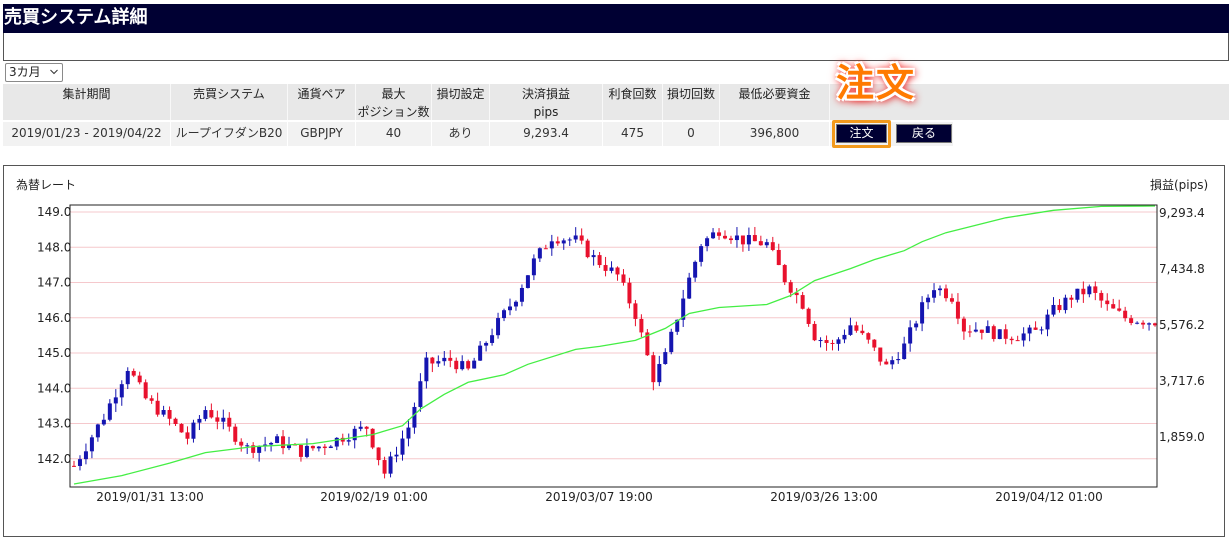 The image size is (1229, 540). What do you see at coordinates (861, 133) in the screenshot?
I see `order-button: 注文` at bounding box center [861, 133].